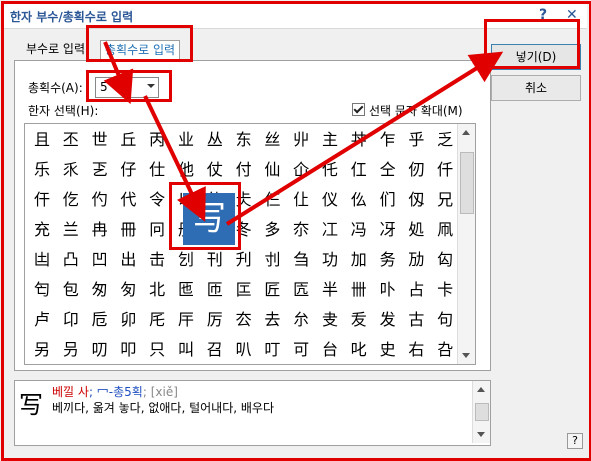  I want to click on hanja-cell: 匝, so click(215, 290).